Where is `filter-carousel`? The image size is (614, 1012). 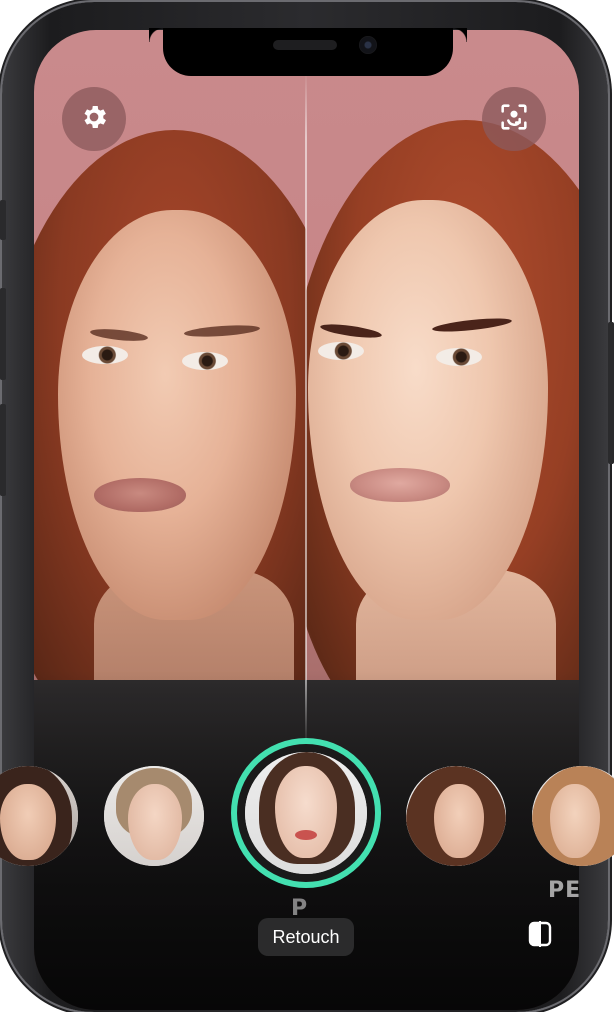 filter-carousel is located at coordinates (307, 813).